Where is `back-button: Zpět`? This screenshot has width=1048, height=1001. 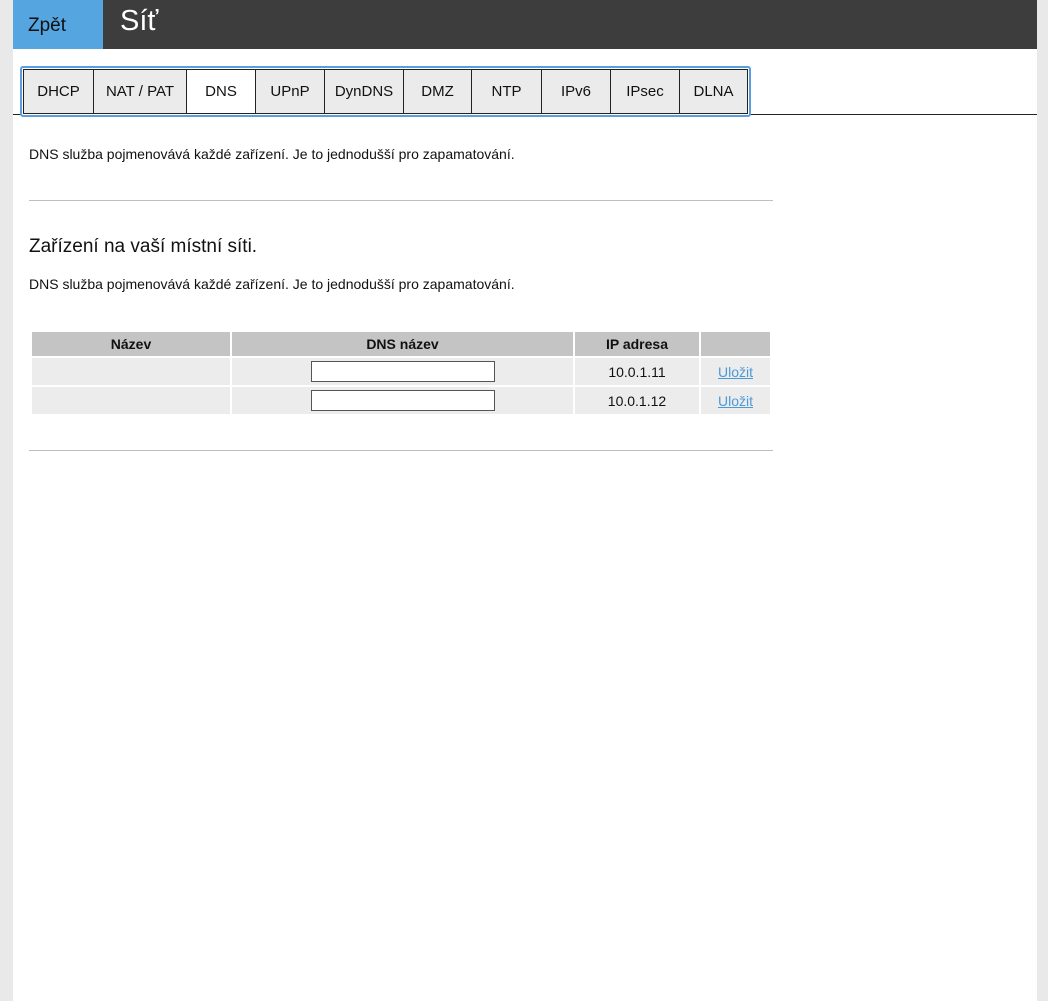
back-button: Zpět is located at coordinates (58, 24).